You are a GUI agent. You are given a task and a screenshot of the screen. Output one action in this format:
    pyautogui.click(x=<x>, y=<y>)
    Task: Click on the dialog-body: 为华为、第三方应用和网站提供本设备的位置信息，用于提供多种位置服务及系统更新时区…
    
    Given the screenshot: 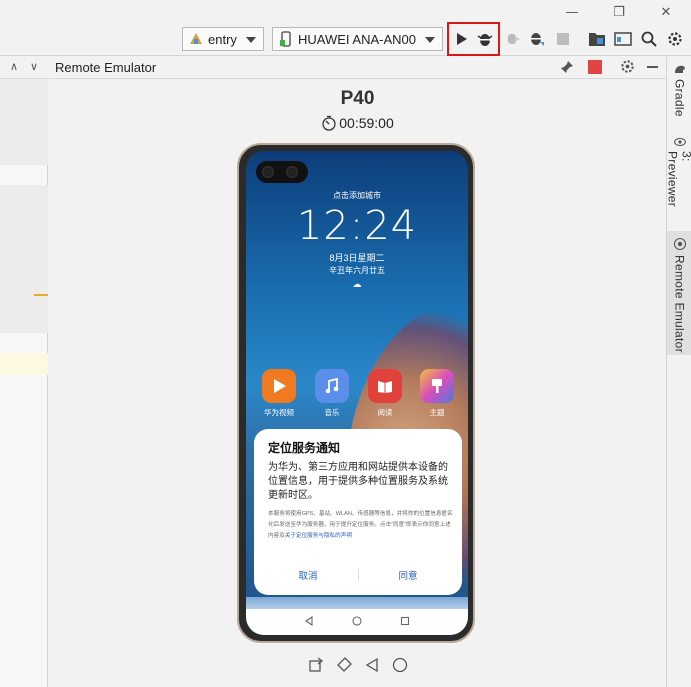 What is the action you would take?
    pyautogui.click(x=358, y=481)
    